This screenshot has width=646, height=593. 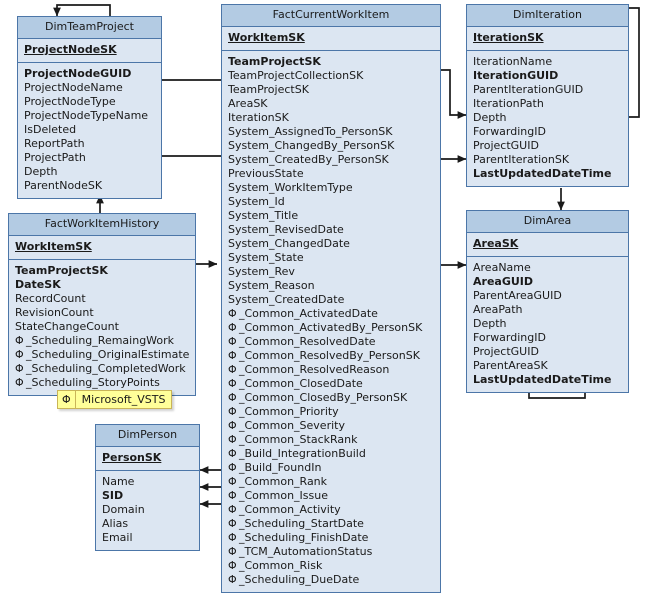 What do you see at coordinates (289, 412) in the screenshot?
I see `entity-field-label: _Common_Priority` at bounding box center [289, 412].